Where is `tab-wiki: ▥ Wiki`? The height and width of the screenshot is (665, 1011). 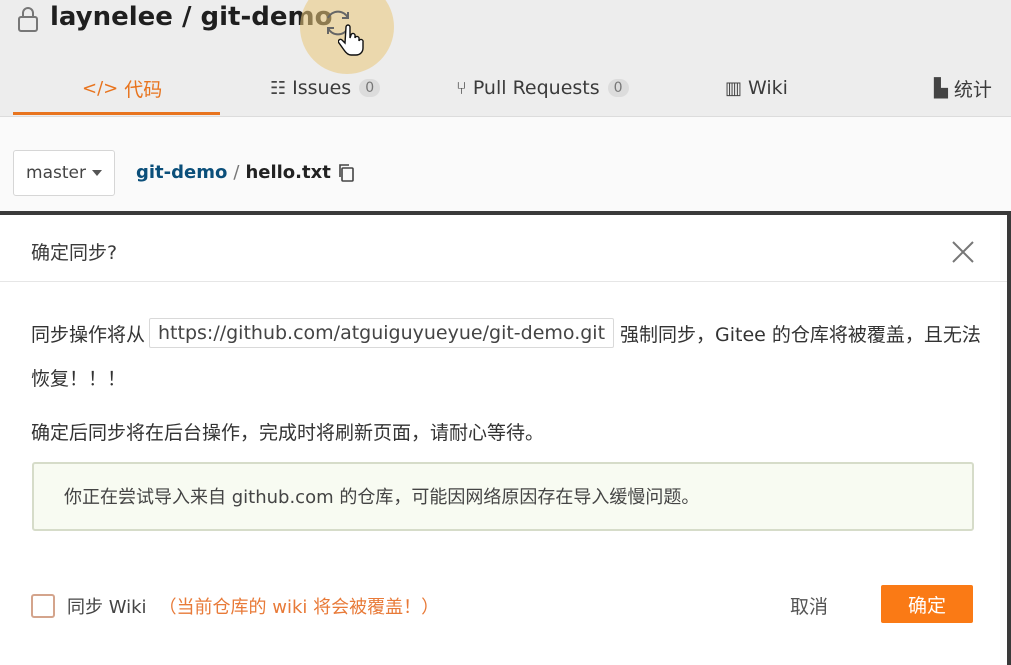
tab-wiki: ▥ Wiki is located at coordinates (756, 88).